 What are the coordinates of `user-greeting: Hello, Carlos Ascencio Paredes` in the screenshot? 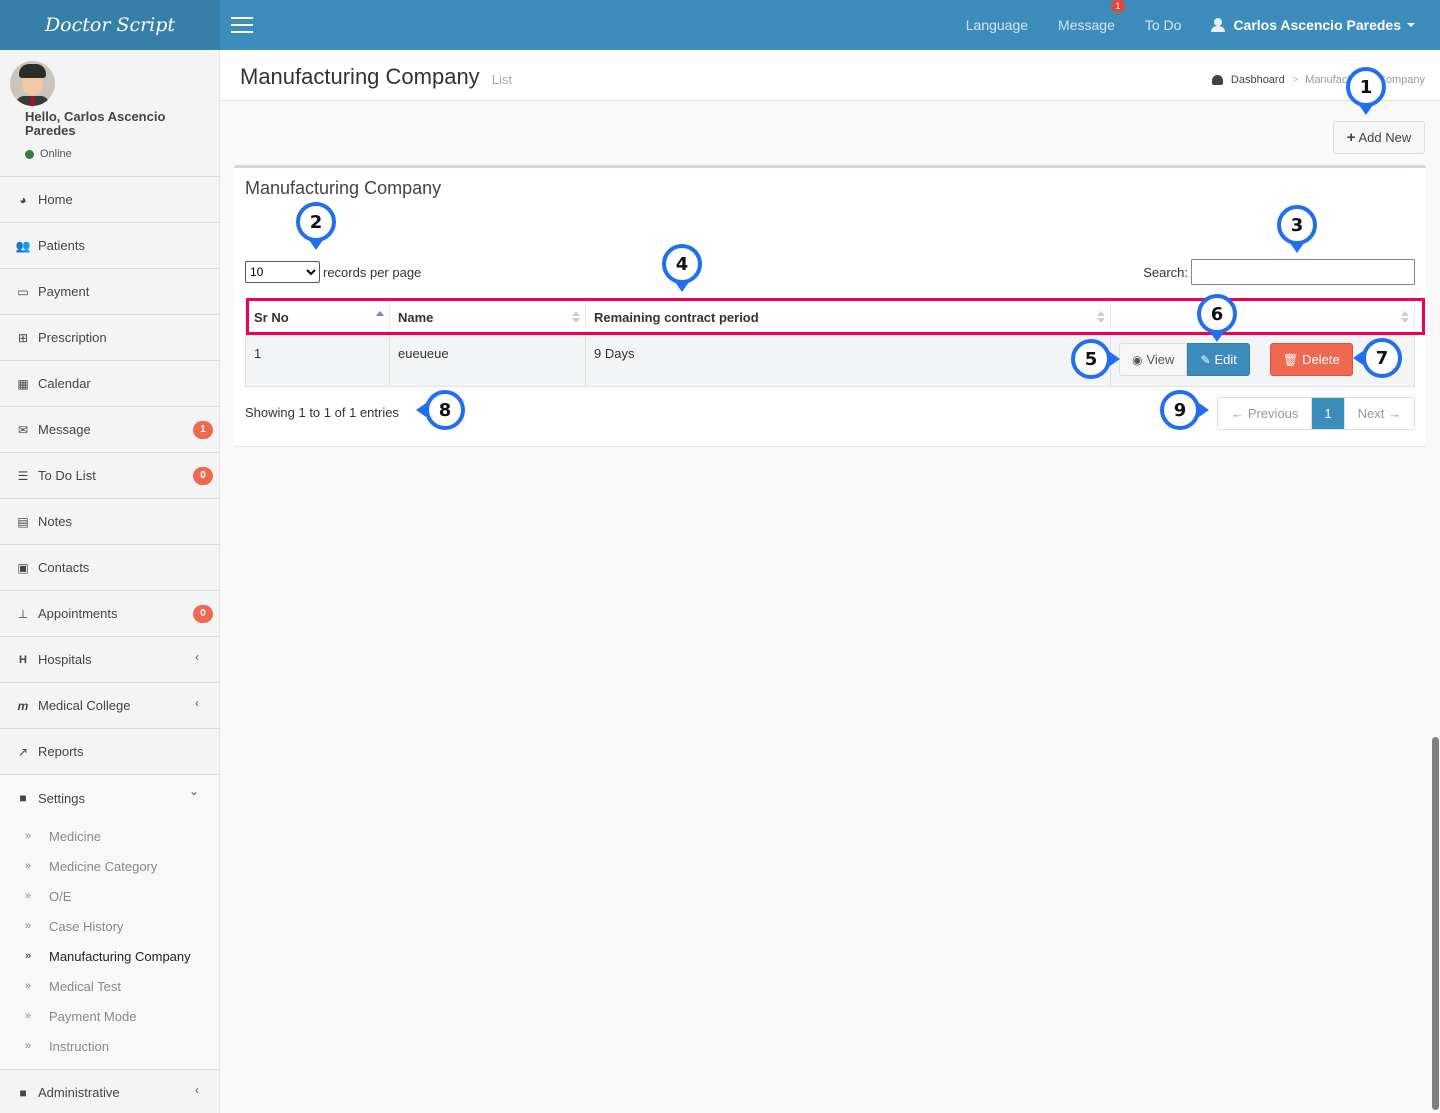 It's located at (95, 123).